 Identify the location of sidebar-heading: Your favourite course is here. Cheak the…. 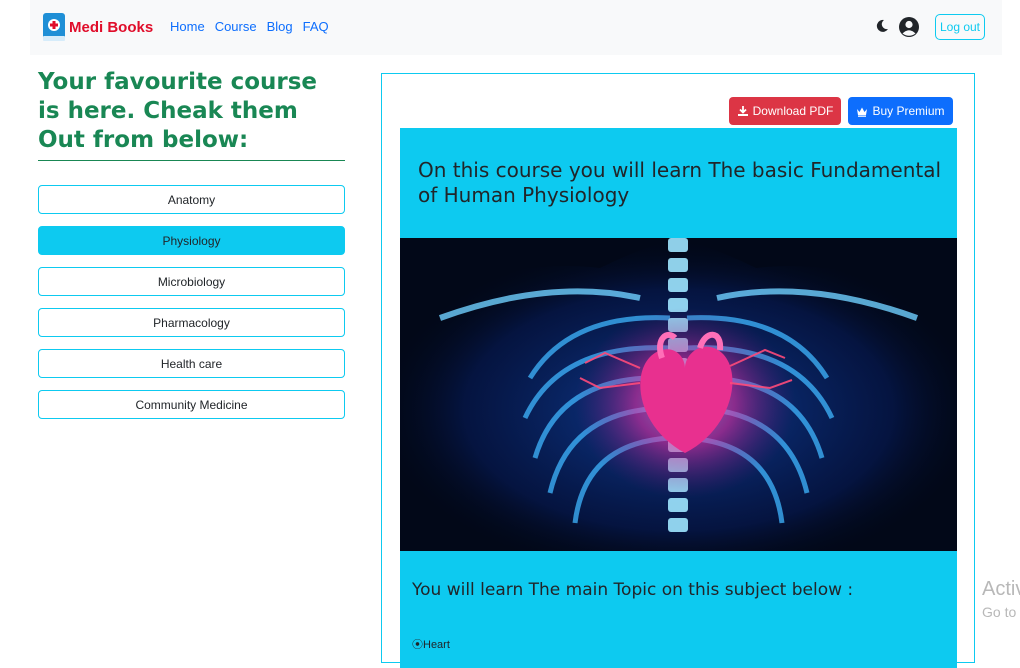
(178, 111).